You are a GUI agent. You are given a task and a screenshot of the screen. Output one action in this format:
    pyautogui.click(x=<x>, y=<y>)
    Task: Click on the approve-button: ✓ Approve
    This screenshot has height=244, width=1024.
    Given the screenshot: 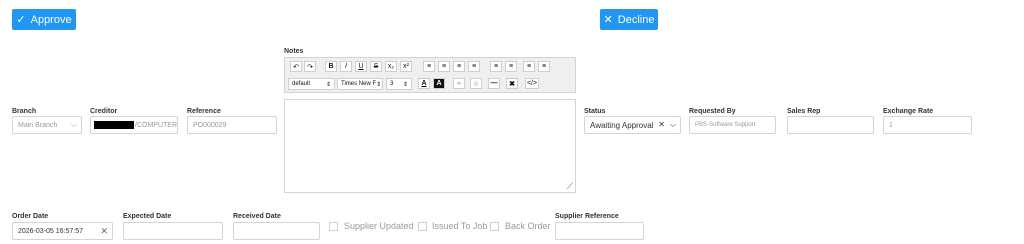 What is the action you would take?
    pyautogui.click(x=44, y=19)
    